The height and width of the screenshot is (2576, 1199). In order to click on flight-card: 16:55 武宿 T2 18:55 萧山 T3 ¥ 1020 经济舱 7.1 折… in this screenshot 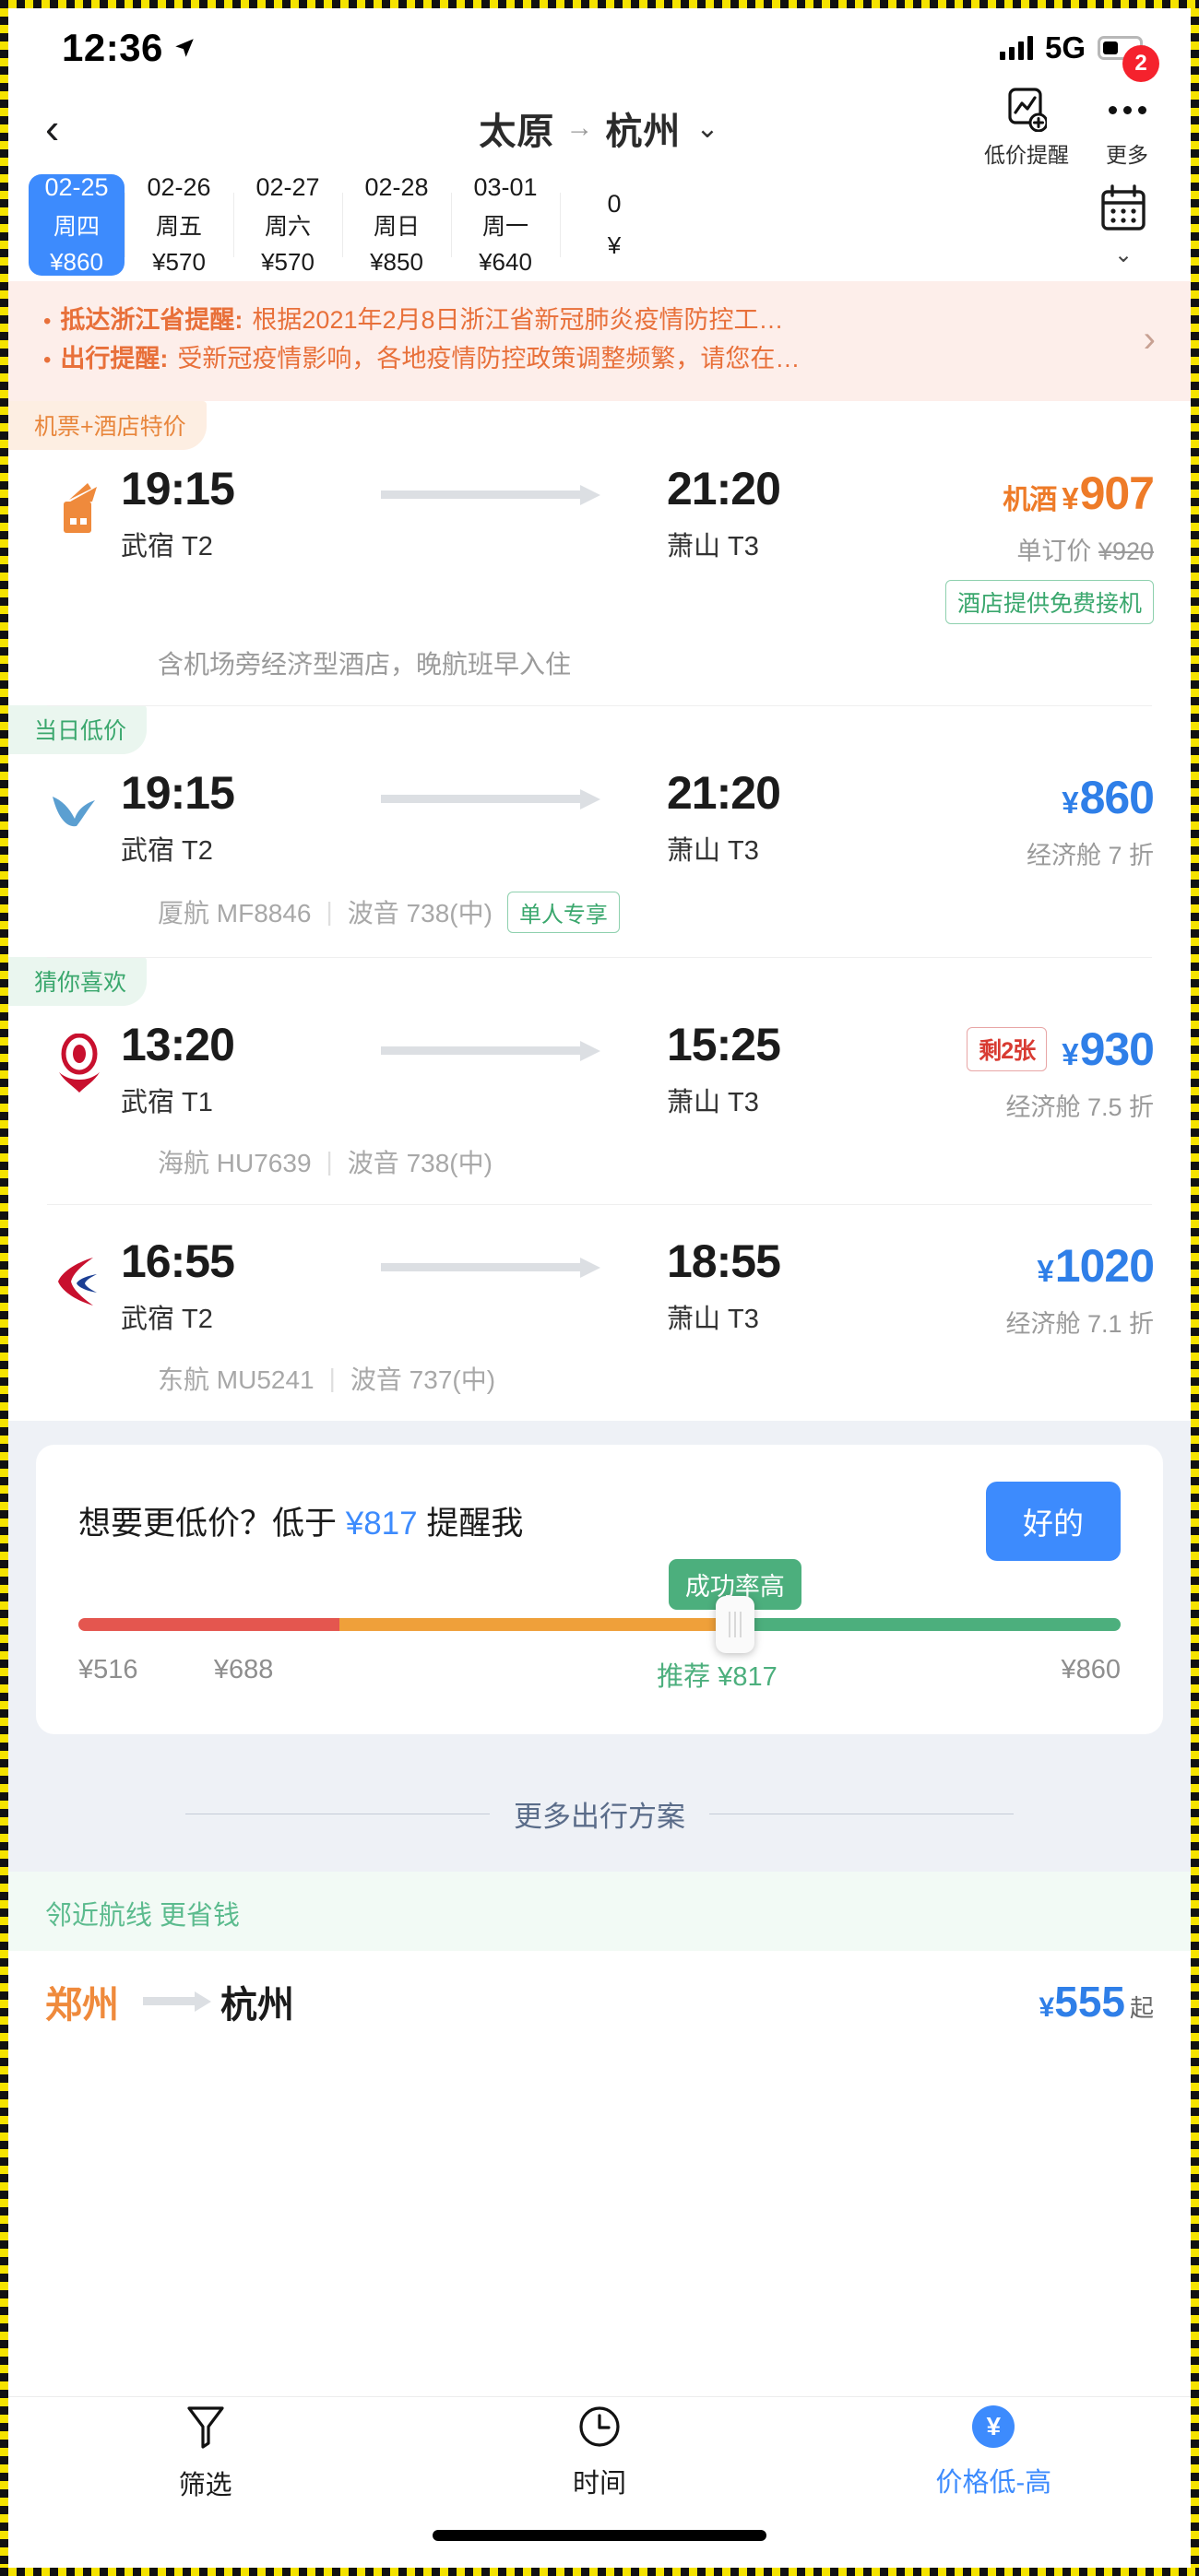, I will do `click(599, 1312)`.